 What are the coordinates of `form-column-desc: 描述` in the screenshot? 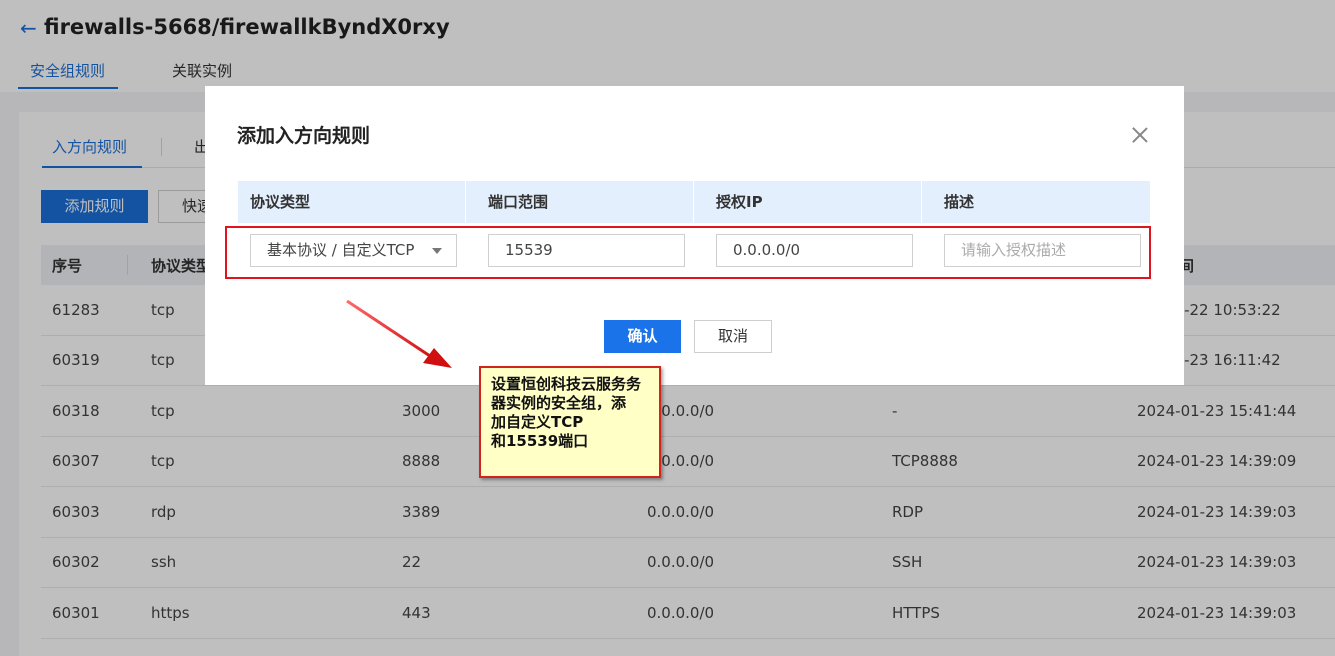 It's located at (959, 202).